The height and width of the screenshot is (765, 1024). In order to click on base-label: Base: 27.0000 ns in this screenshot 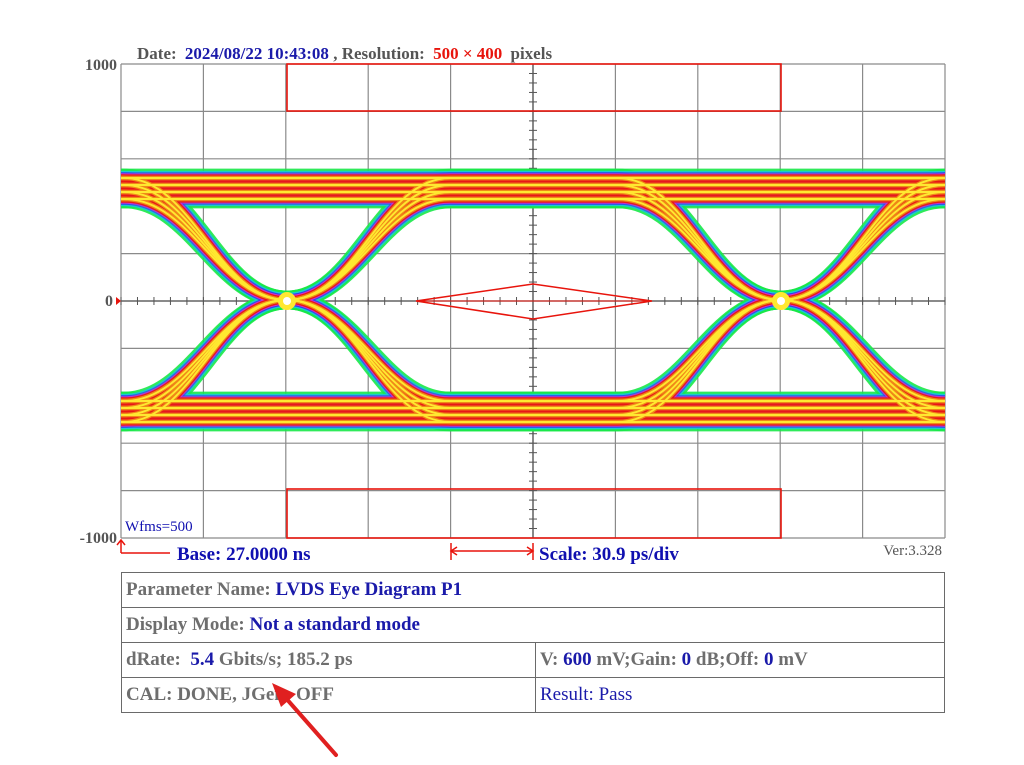, I will do `click(244, 554)`.